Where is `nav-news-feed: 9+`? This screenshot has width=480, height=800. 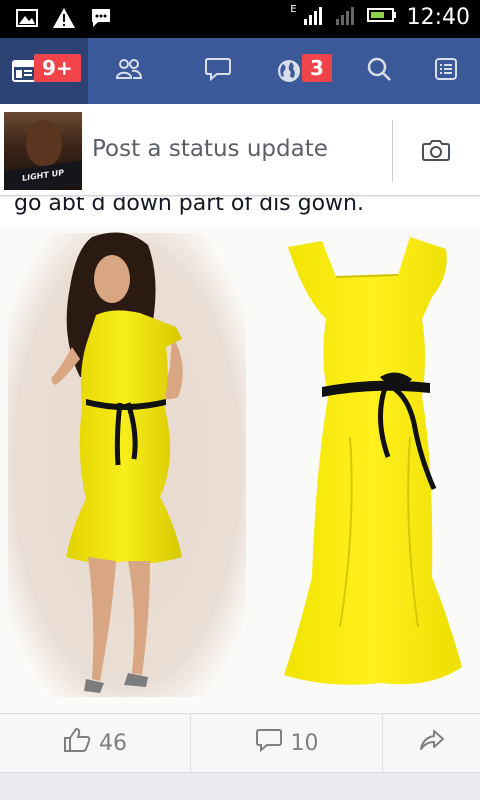
nav-news-feed: 9+ is located at coordinates (44, 71).